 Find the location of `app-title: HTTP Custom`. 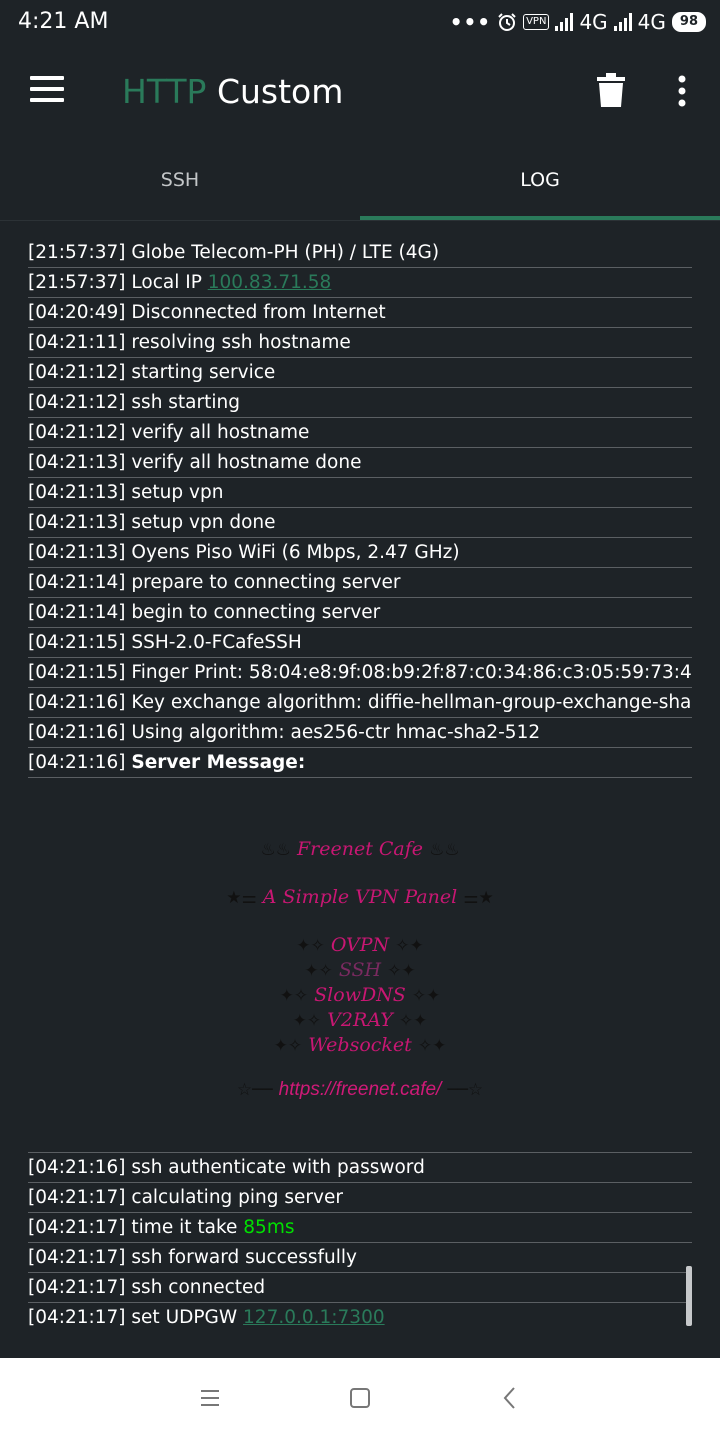

app-title: HTTP Custom is located at coordinates (232, 91).